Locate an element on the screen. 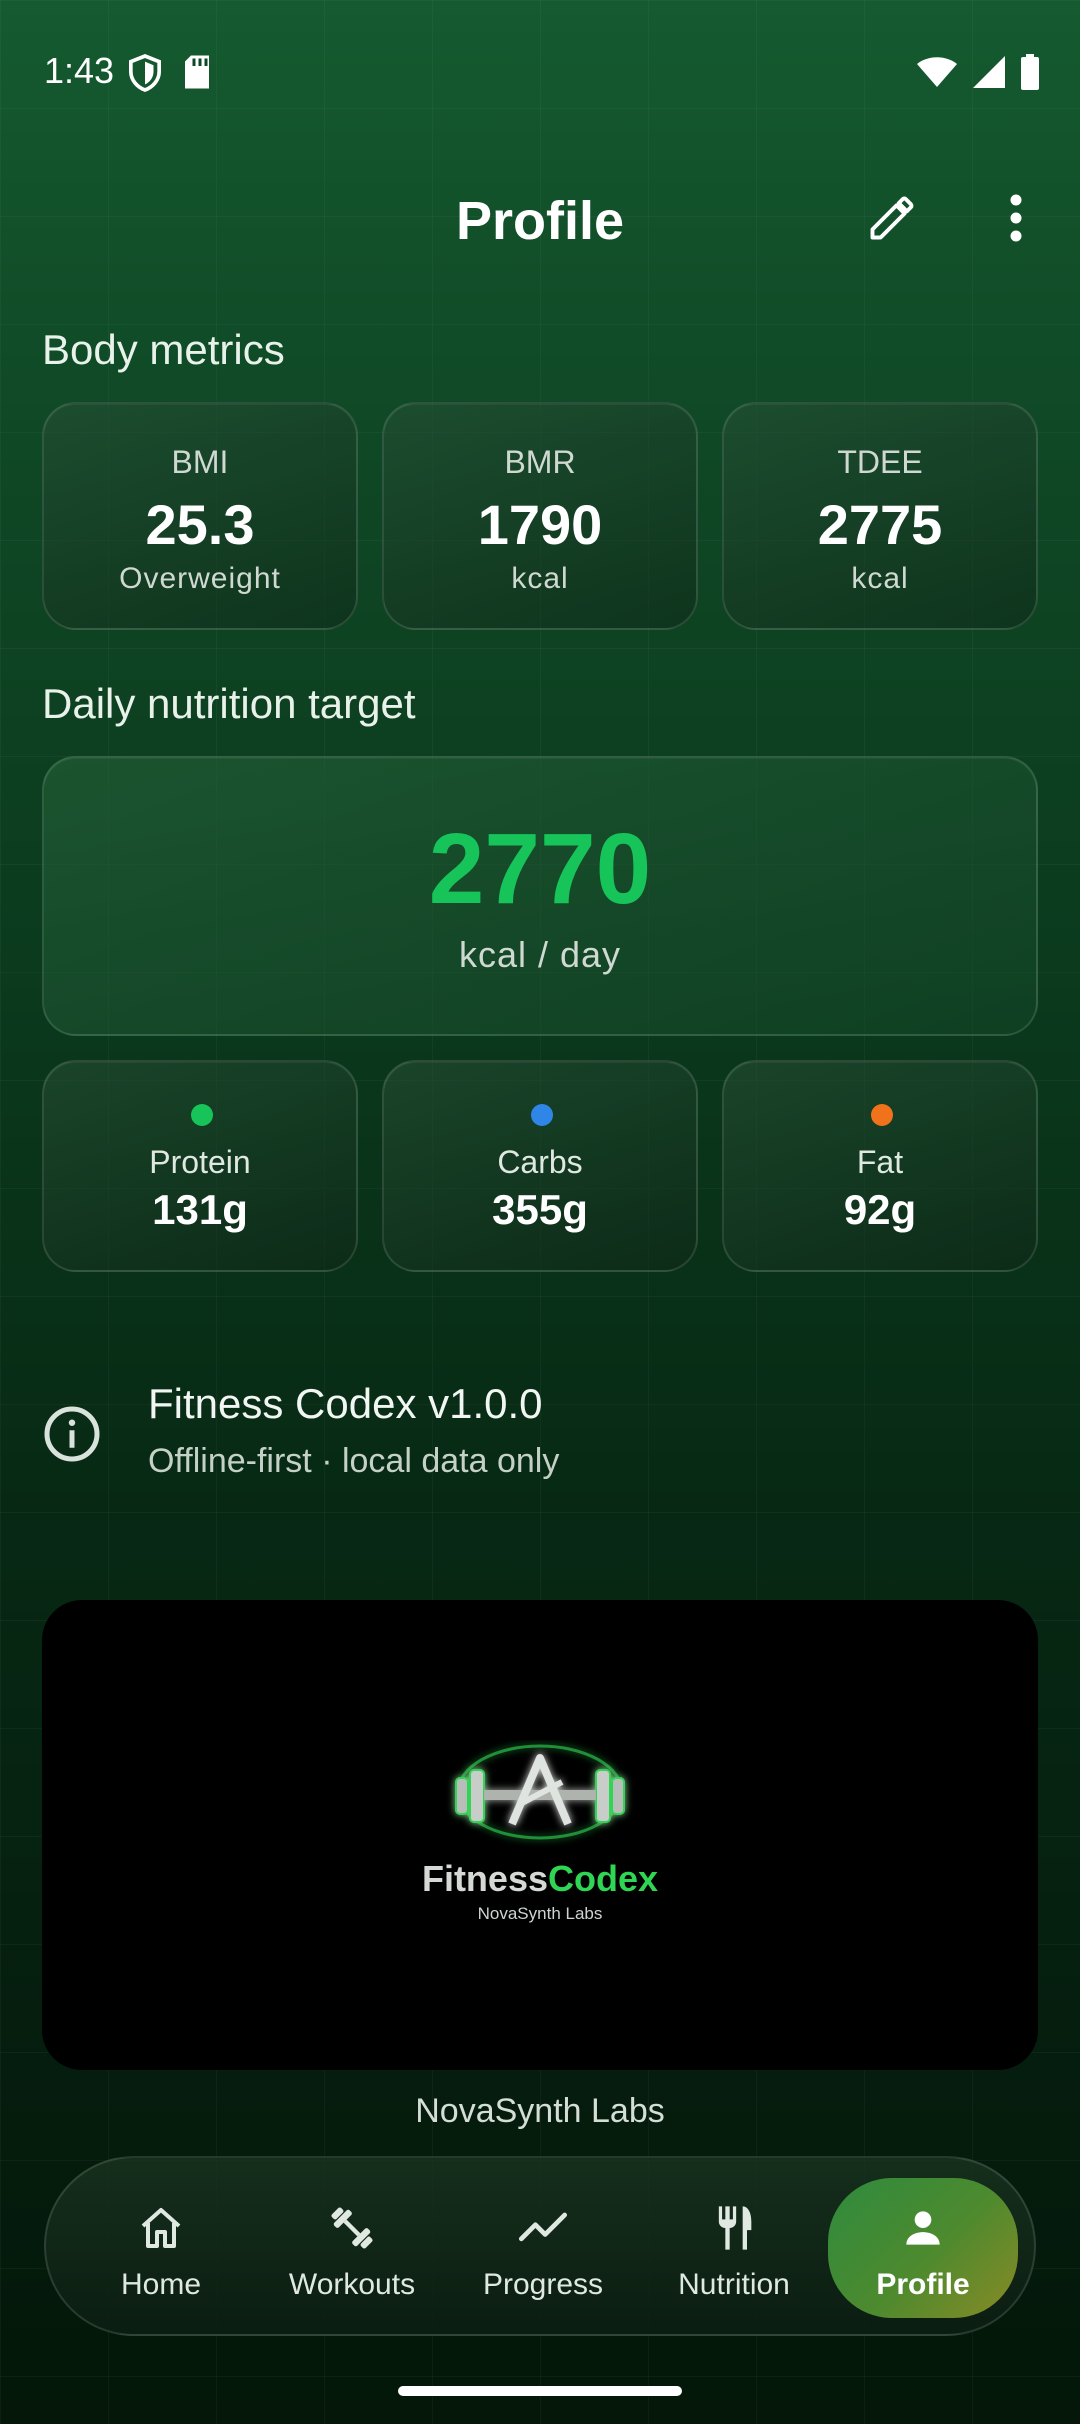 The image size is (1080, 2424). status-right-icons is located at coordinates (978, 74).